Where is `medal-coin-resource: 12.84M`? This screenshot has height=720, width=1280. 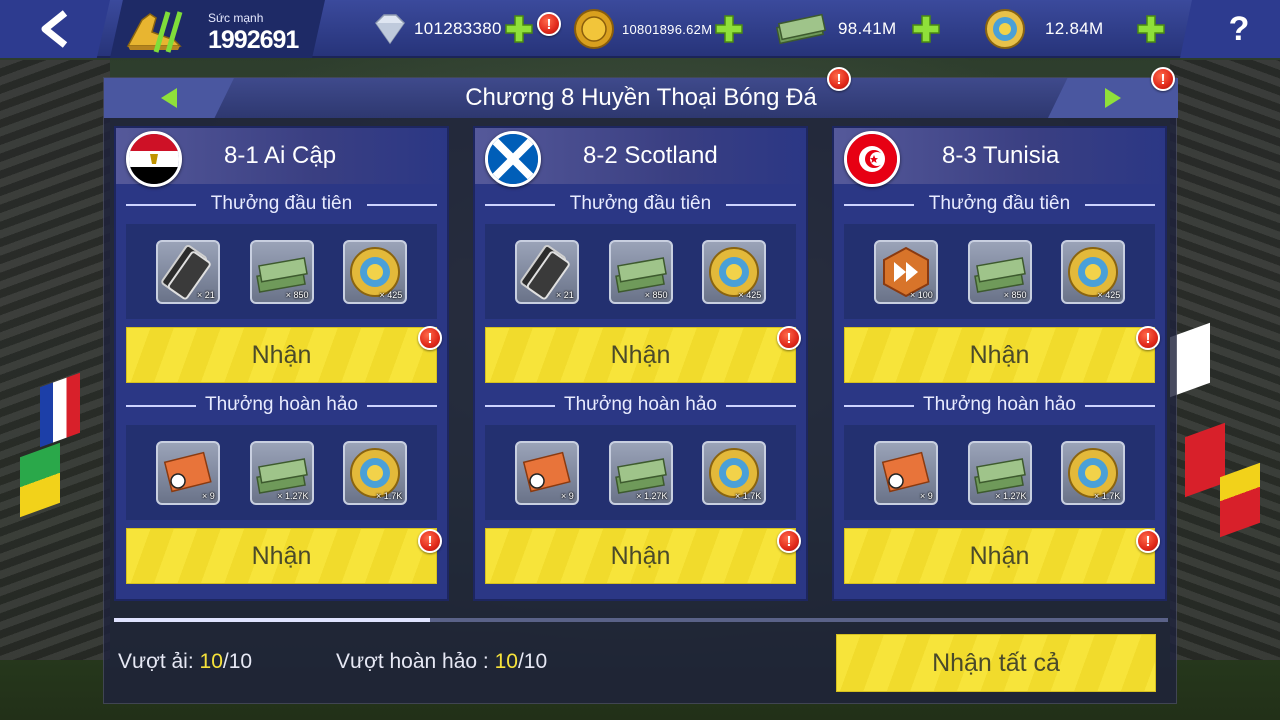 medal-coin-resource: 12.84M is located at coordinates (1075, 29).